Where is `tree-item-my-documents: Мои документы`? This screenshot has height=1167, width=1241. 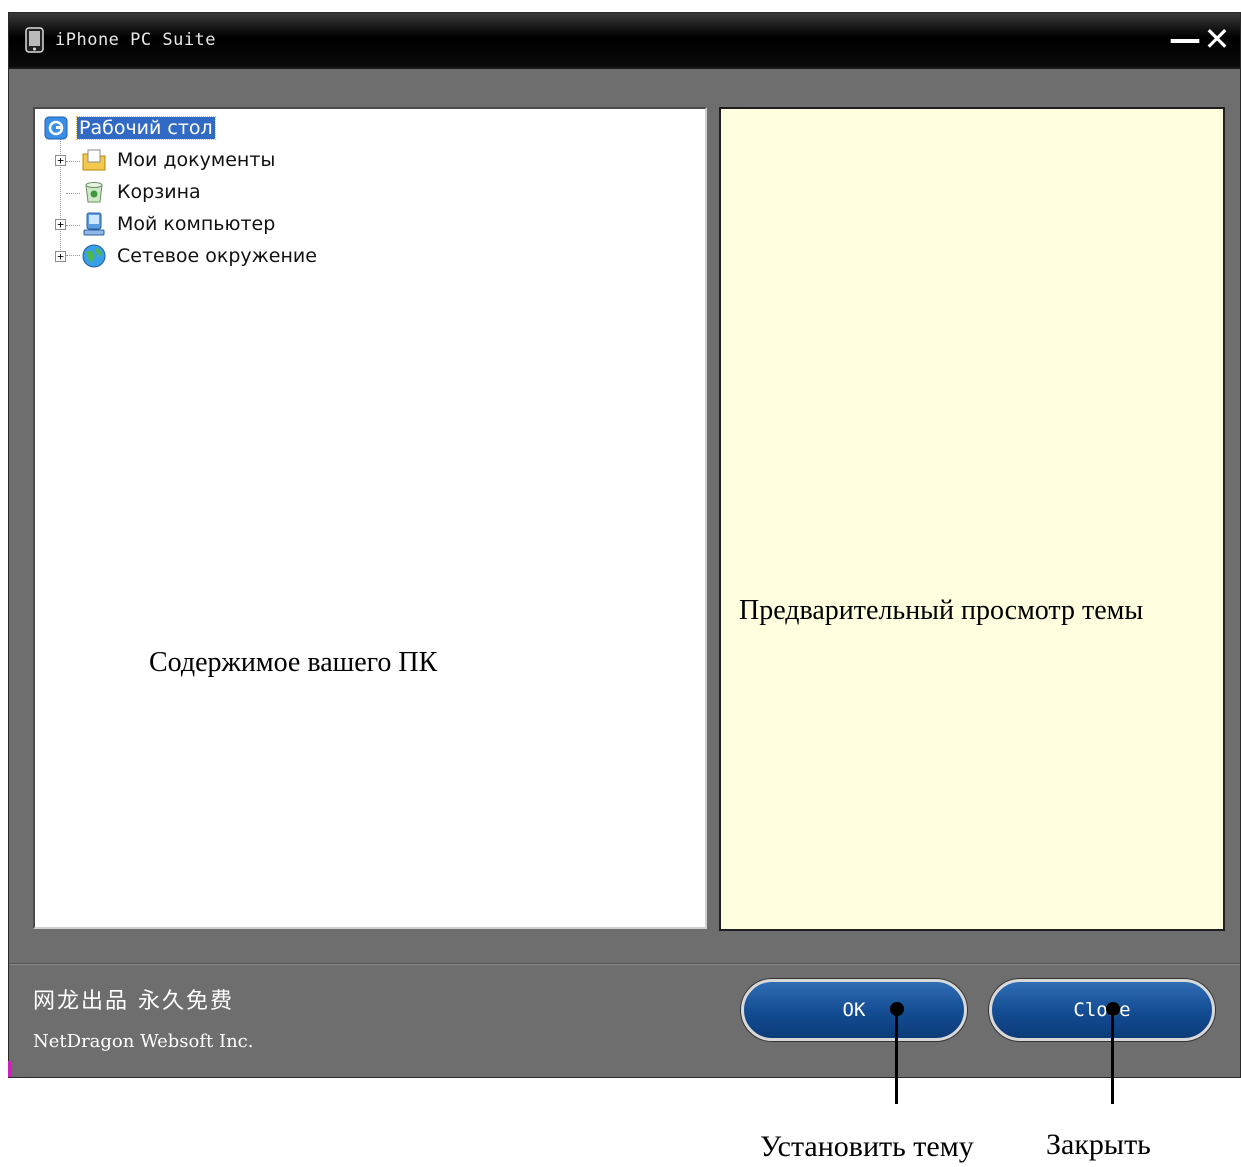
tree-item-my-documents: Мои документы is located at coordinates (179, 160).